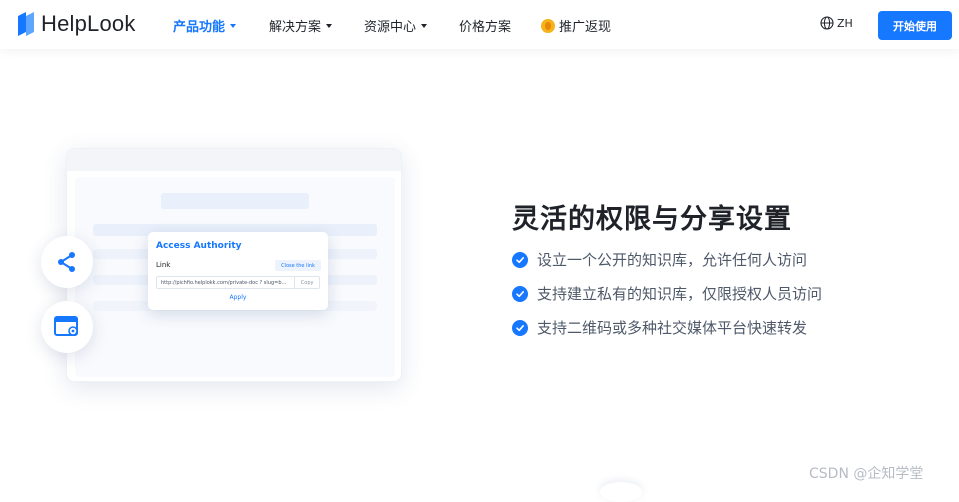 The image size is (959, 502). I want to click on link-label: Link, so click(163, 265).